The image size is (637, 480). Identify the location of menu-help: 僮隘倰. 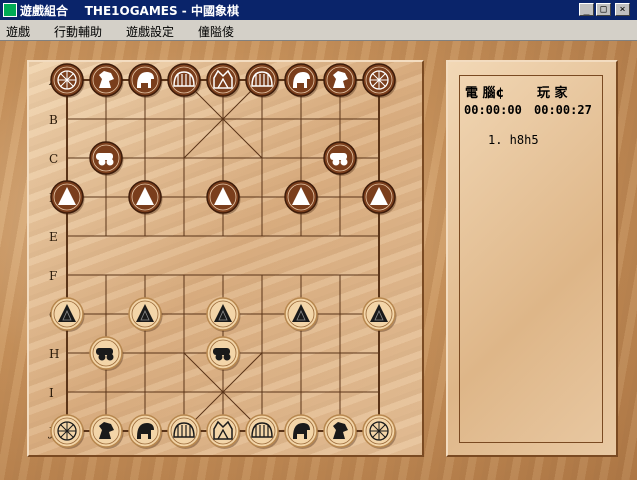
(216, 31).